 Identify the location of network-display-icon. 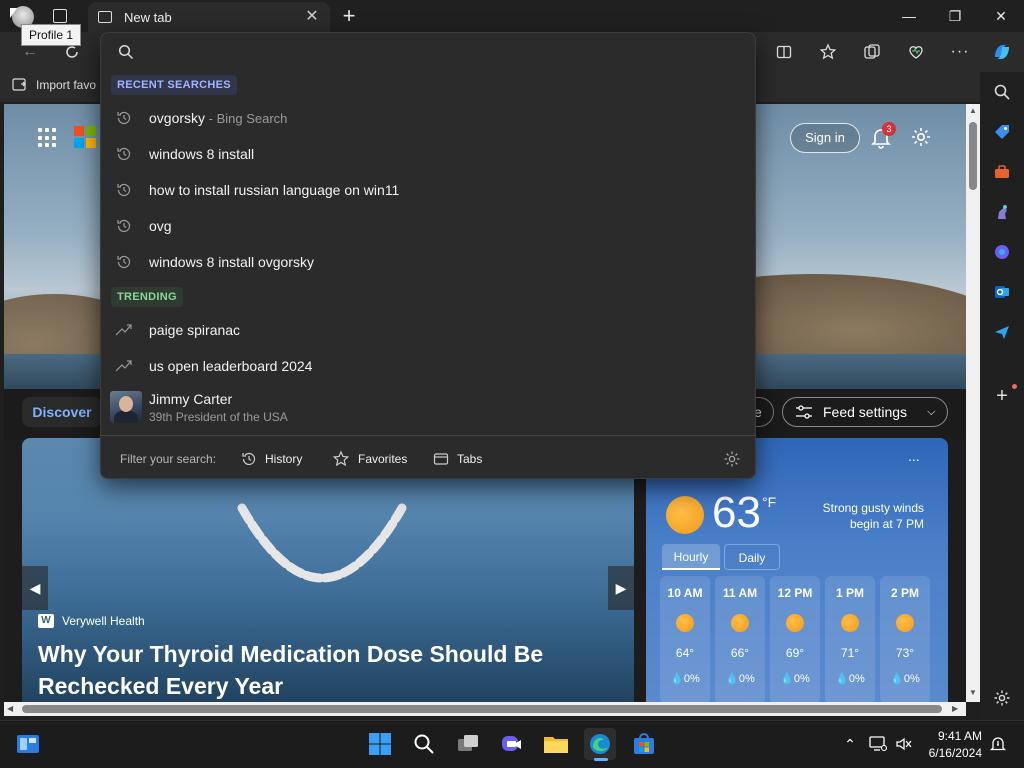
(878, 744).